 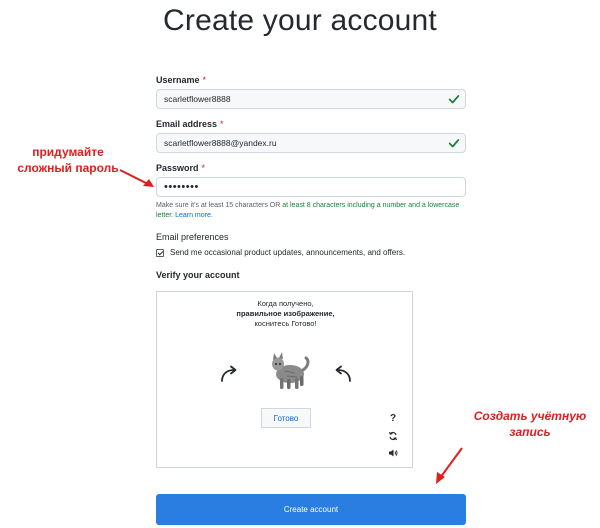 I want to click on password-annotation: придумайте сложный пароль, so click(x=68, y=160).